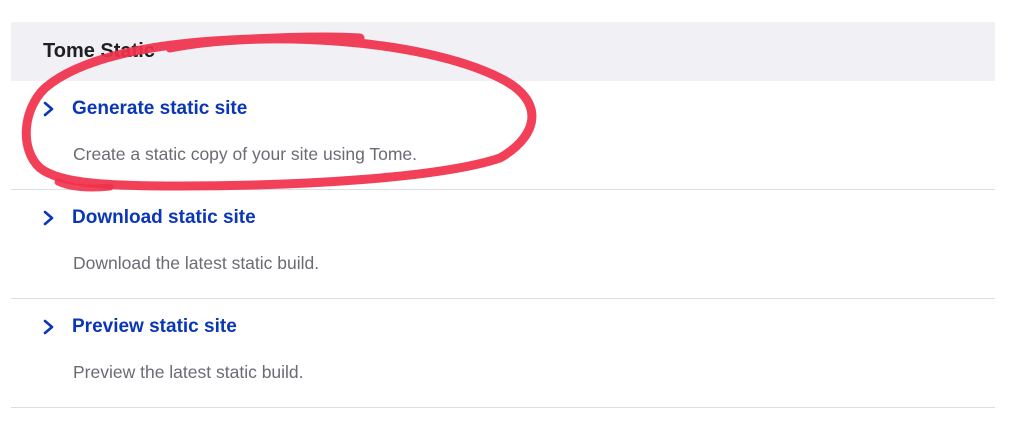 The width and height of the screenshot is (1024, 428). I want to click on panel-header: Tome Static, so click(503, 51).